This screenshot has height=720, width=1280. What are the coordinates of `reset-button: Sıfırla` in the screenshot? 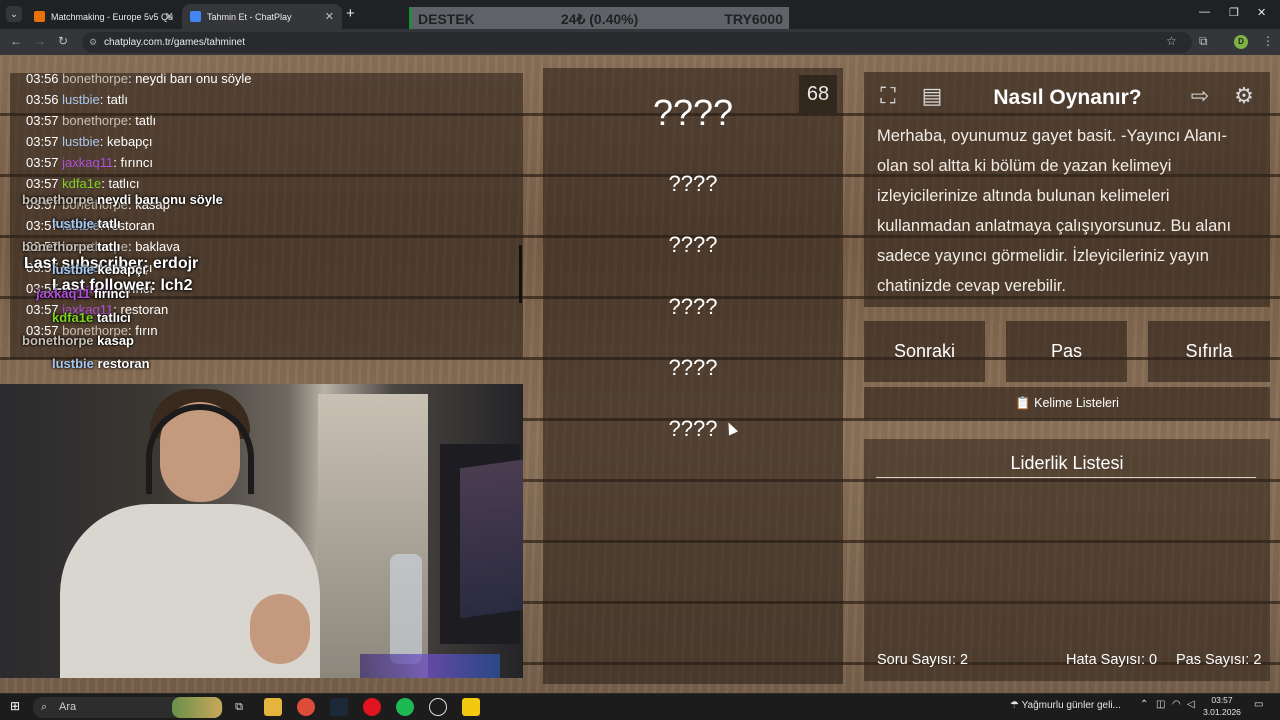 It's located at (1209, 351).